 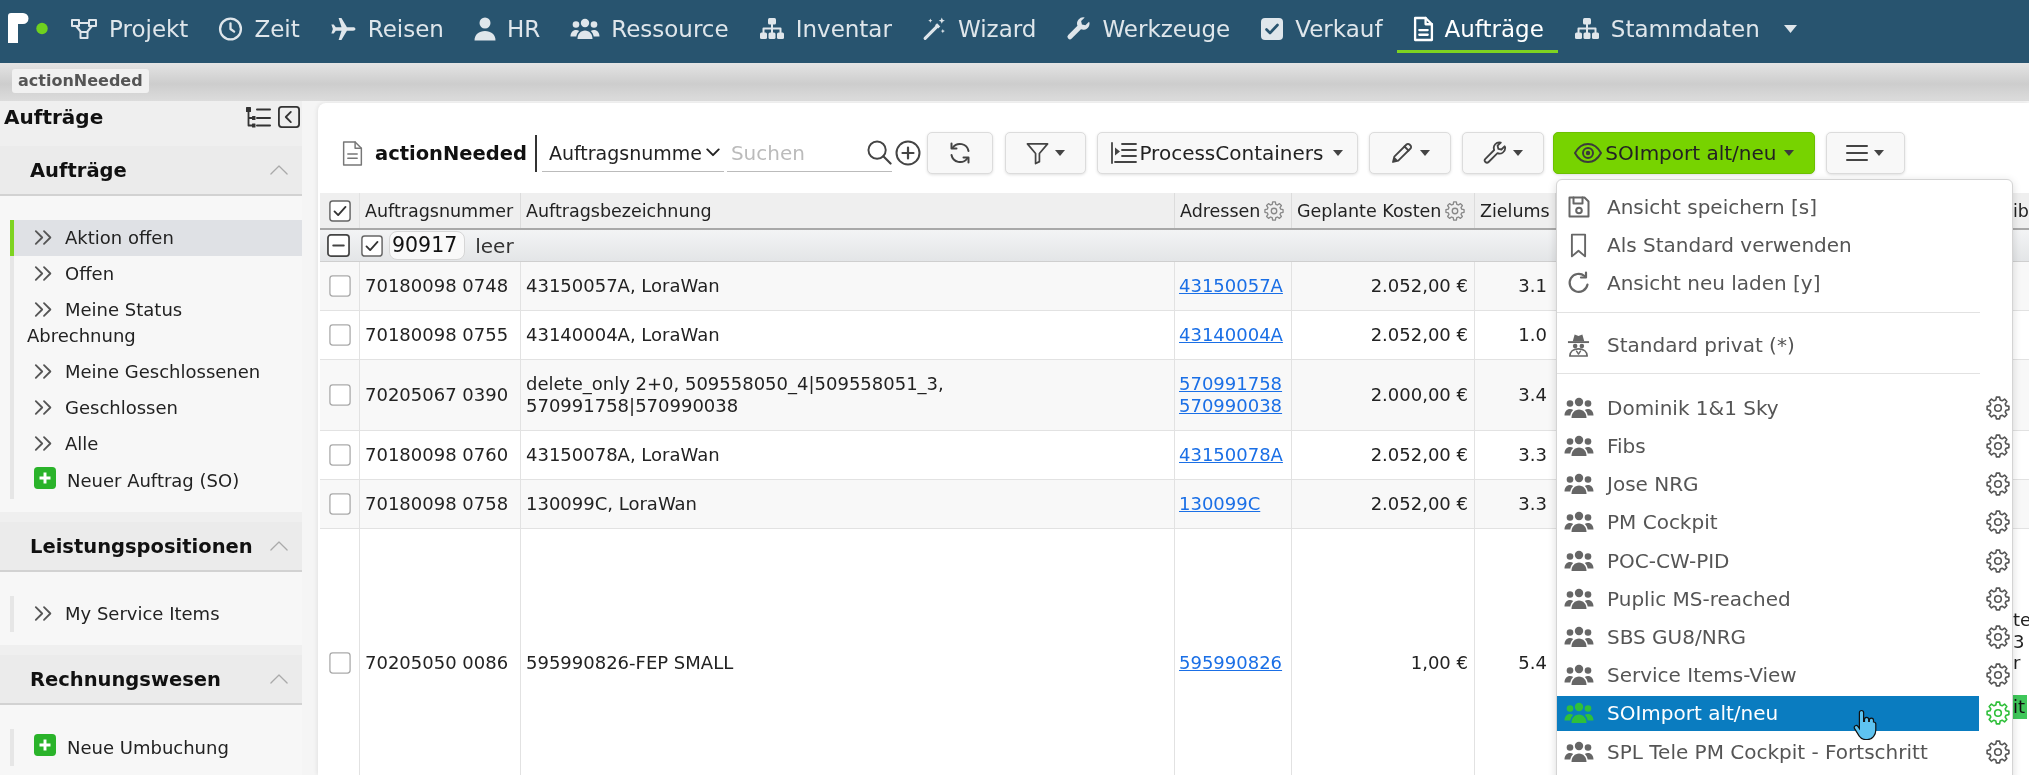 What do you see at coordinates (1532, 335) in the screenshot?
I see `table-cell-text: 1.0` at bounding box center [1532, 335].